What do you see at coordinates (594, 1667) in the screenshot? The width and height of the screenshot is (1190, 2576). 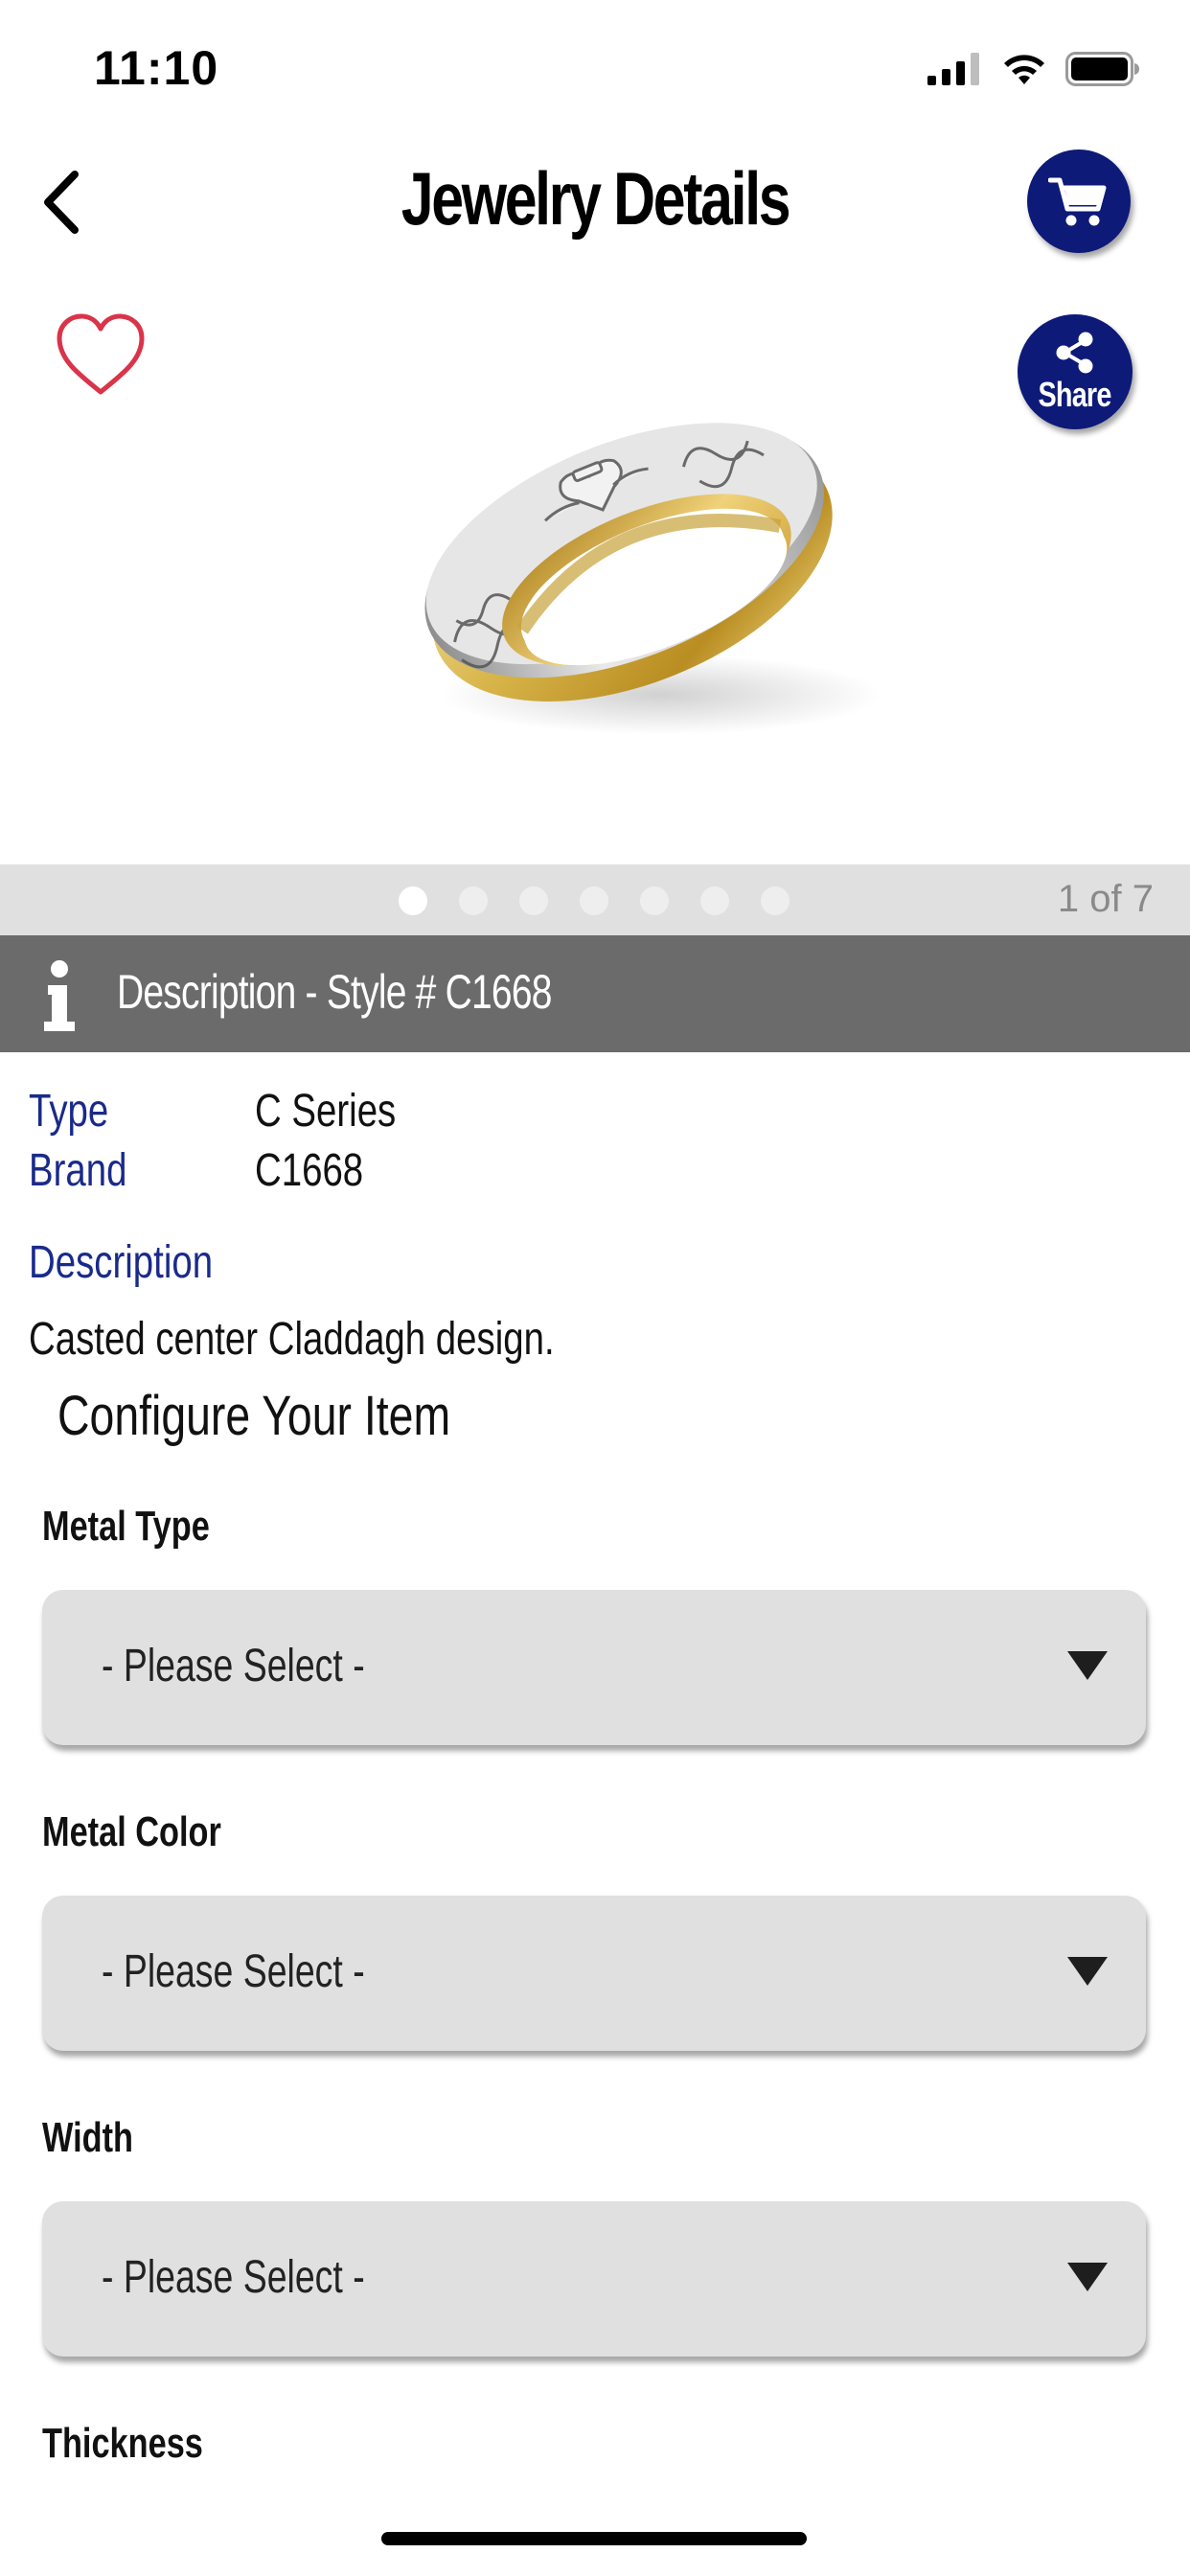 I see `metal-type-select: - Please Select -` at bounding box center [594, 1667].